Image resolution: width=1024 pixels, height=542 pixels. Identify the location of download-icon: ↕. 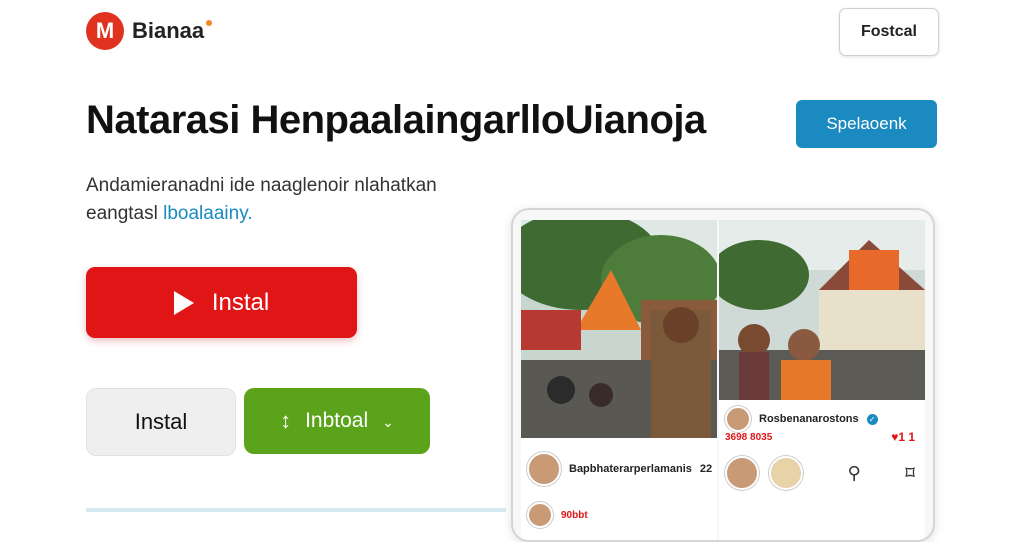
(286, 420).